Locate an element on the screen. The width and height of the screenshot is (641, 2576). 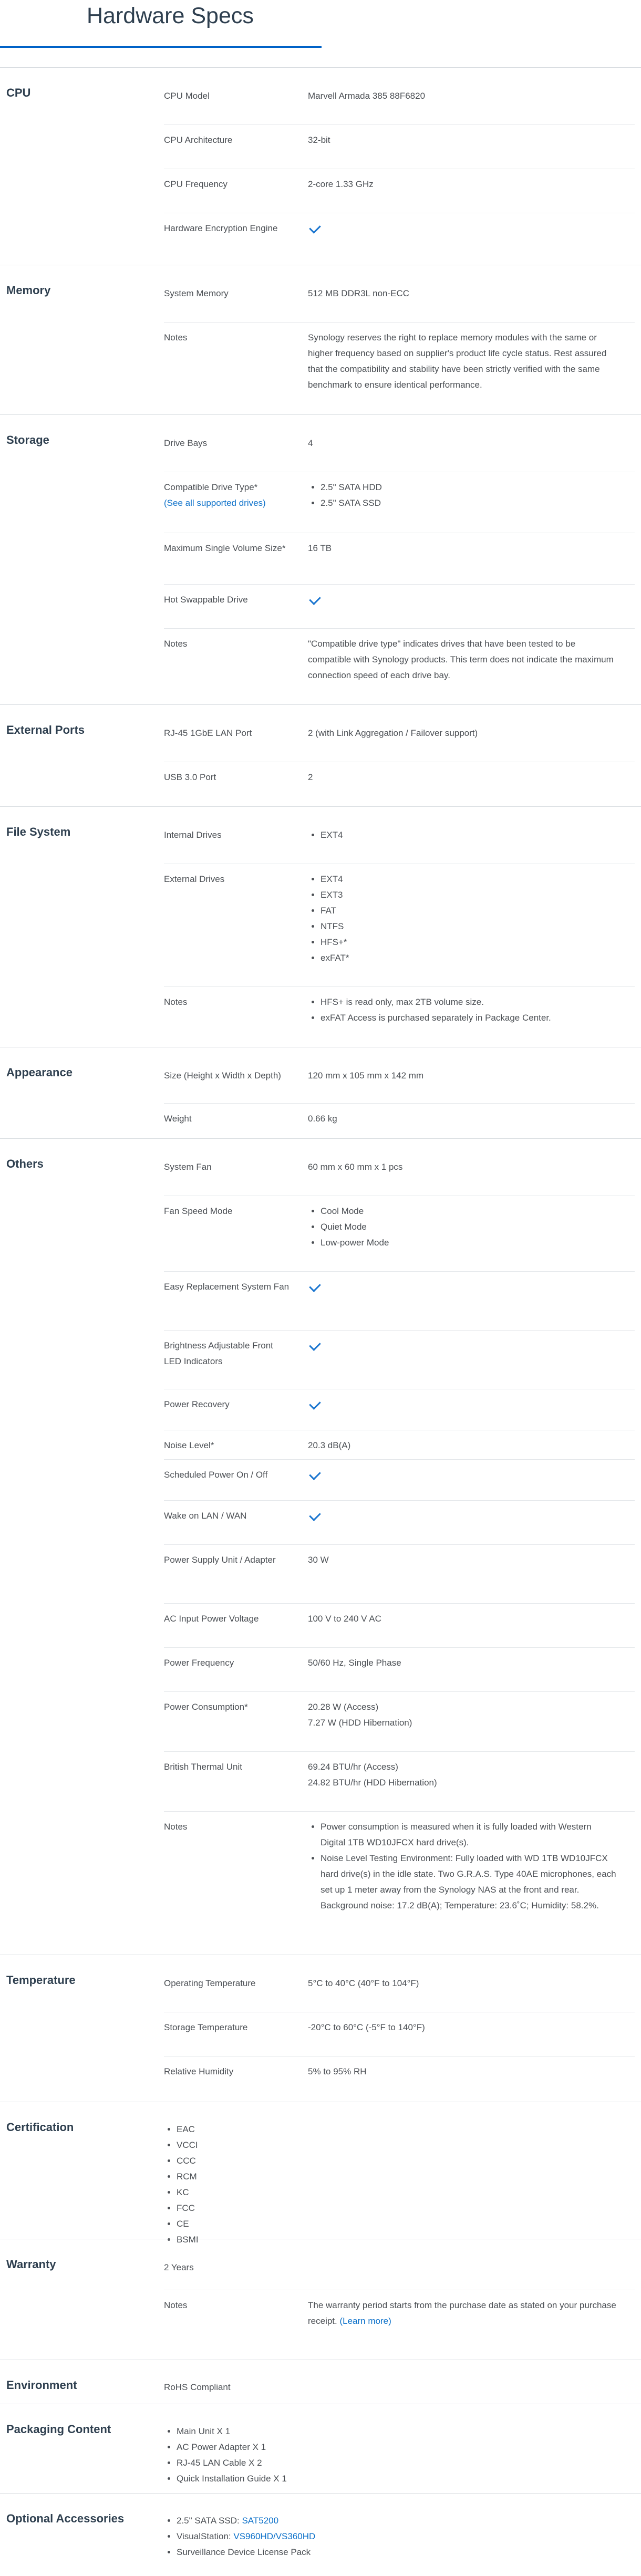
spec-value: 2 is located at coordinates (310, 777).